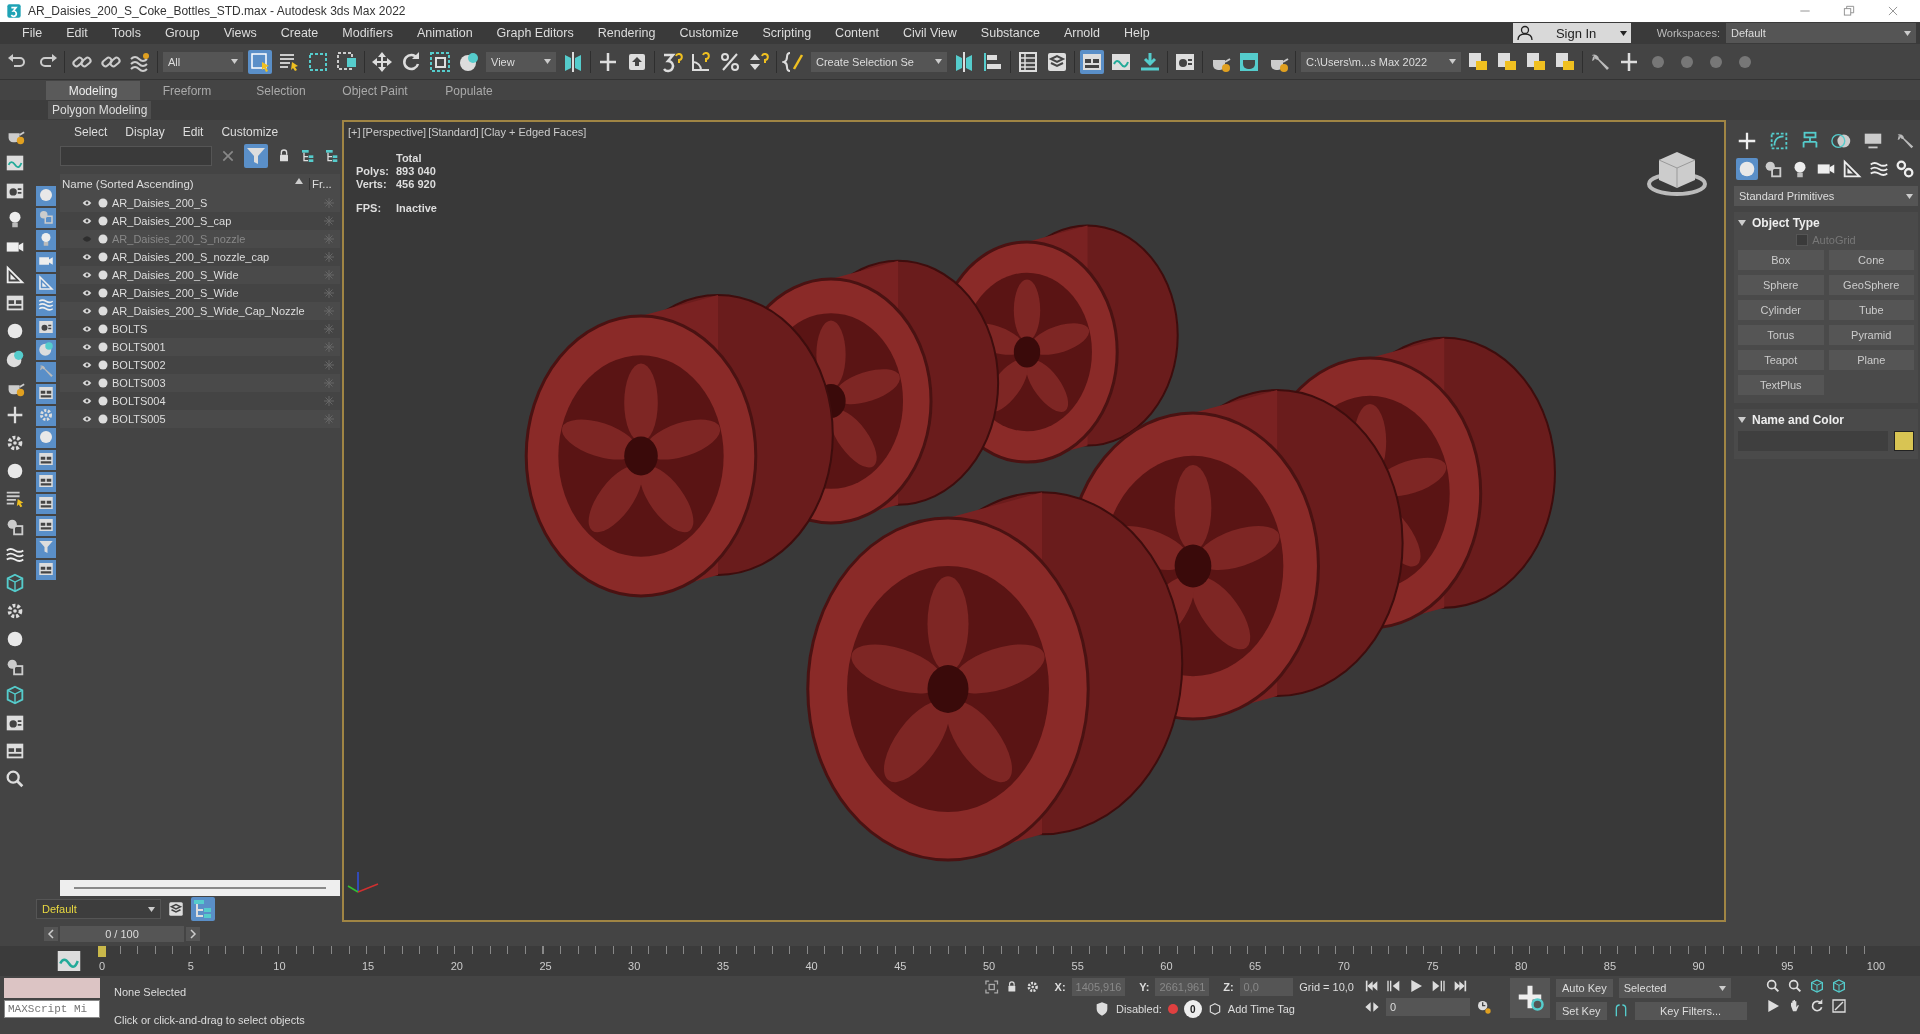 This screenshot has width=1920, height=1034. Describe the element at coordinates (709, 33) in the screenshot. I see `menu-item: Customize` at that location.